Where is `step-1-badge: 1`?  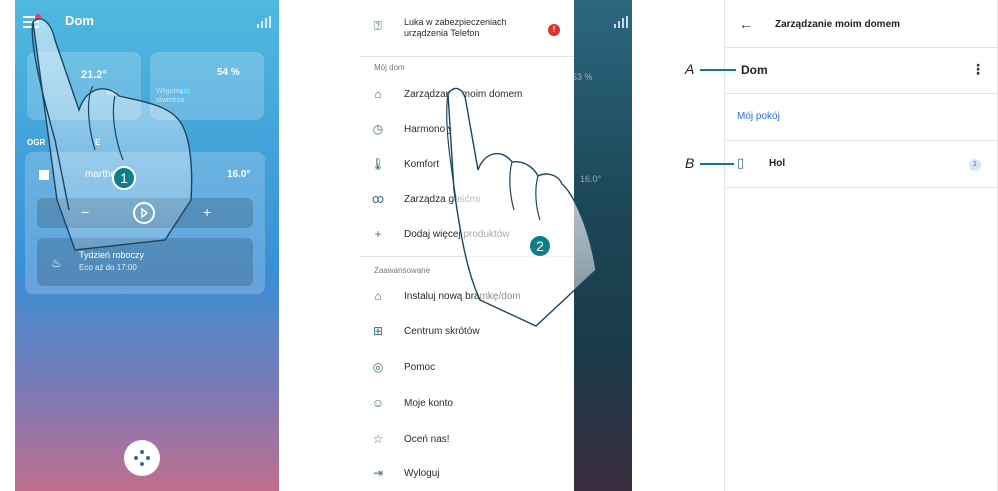 step-1-badge: 1 is located at coordinates (124, 178).